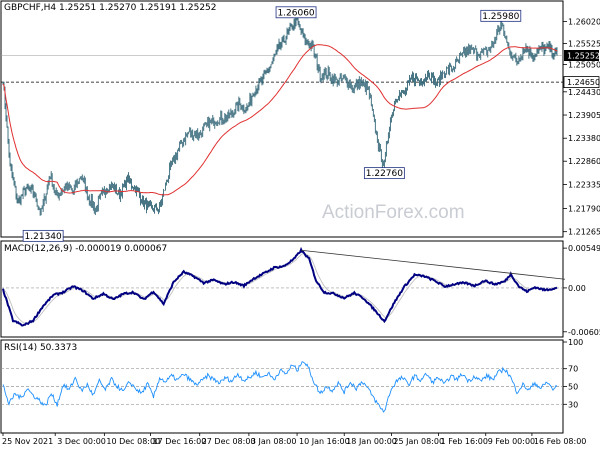 Image resolution: width=600 pixels, height=450 pixels. I want to click on levels-layer, so click(282, 69).